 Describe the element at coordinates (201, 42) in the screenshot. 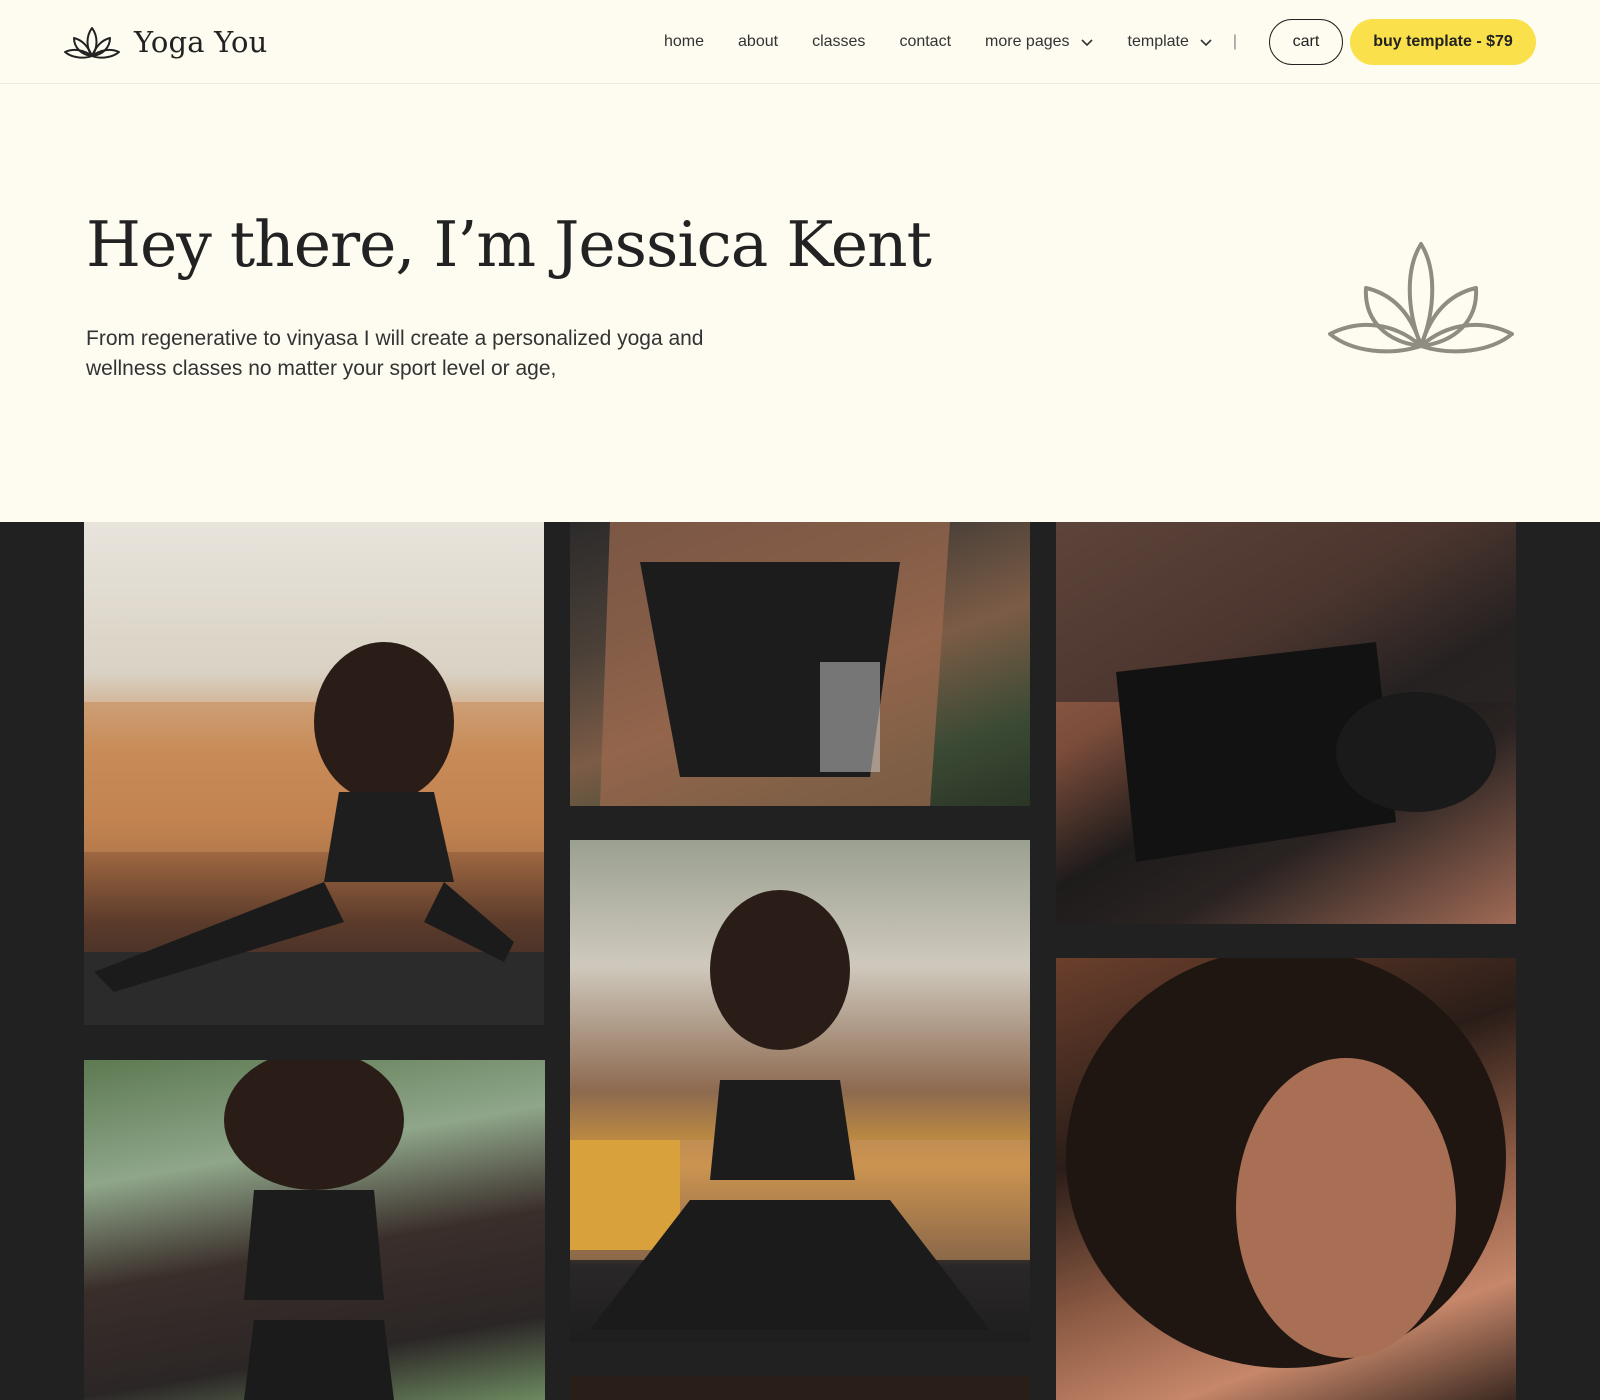

I see `brand-name: Yoga You` at that location.